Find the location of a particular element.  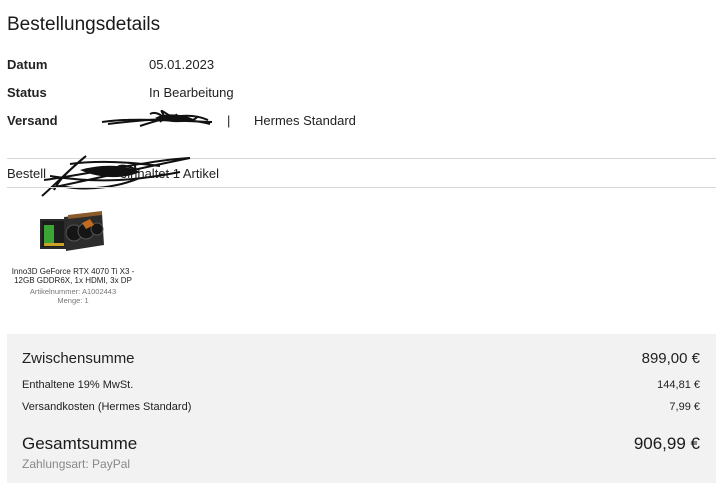

order-shipping-row: Versand | Hermes Standard is located at coordinates (307, 122).